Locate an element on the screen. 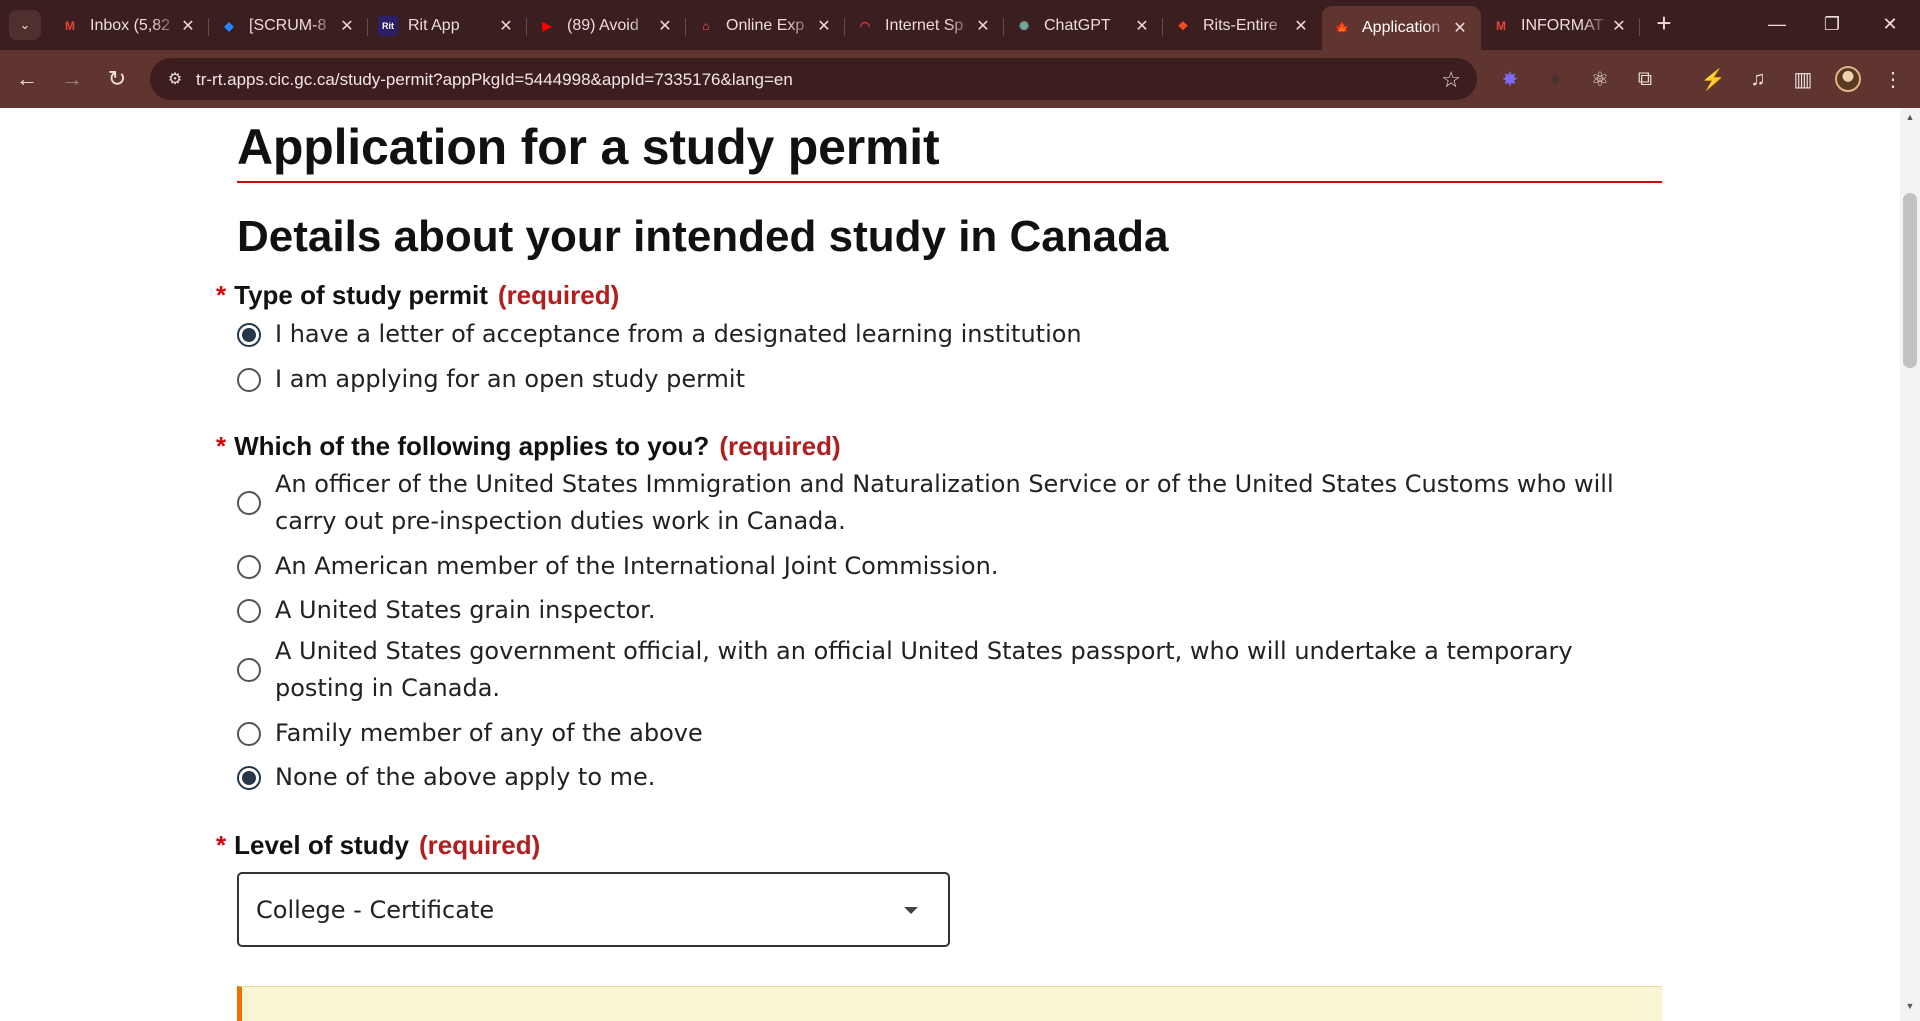  react-devtools-icon: ⚛ is located at coordinates (1600, 79).